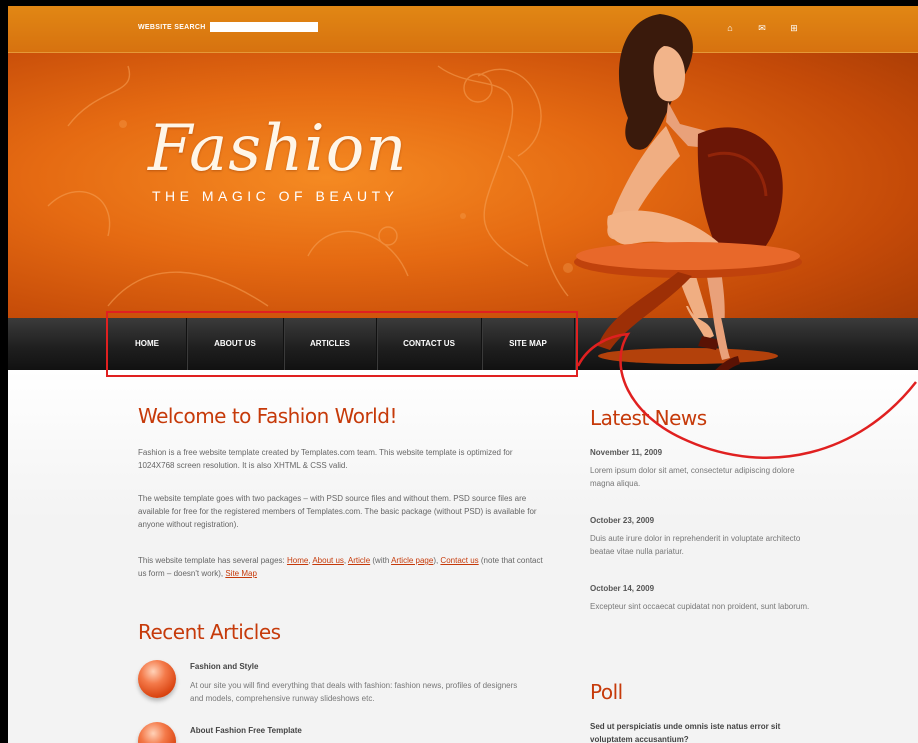 This screenshot has height=743, width=918. I want to click on article-title: Fashion and Style, so click(224, 666).